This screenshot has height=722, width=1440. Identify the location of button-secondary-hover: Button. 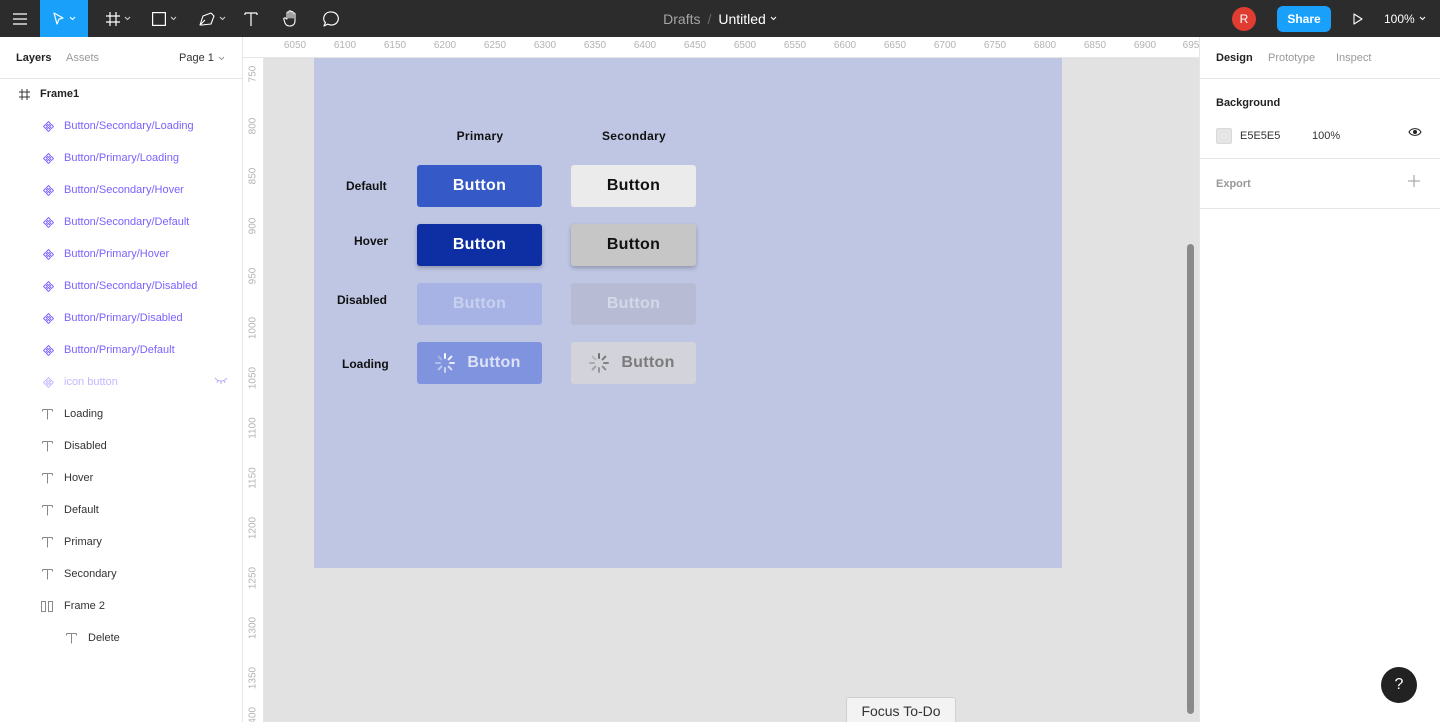
(633, 245).